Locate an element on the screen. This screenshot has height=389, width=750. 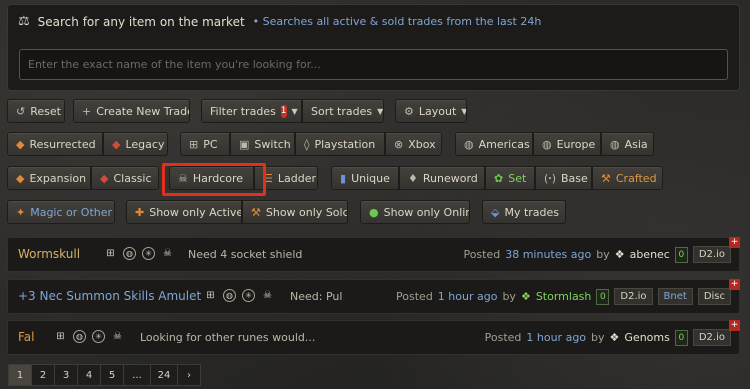
reset-button: ↺ Reset is located at coordinates (36, 111).